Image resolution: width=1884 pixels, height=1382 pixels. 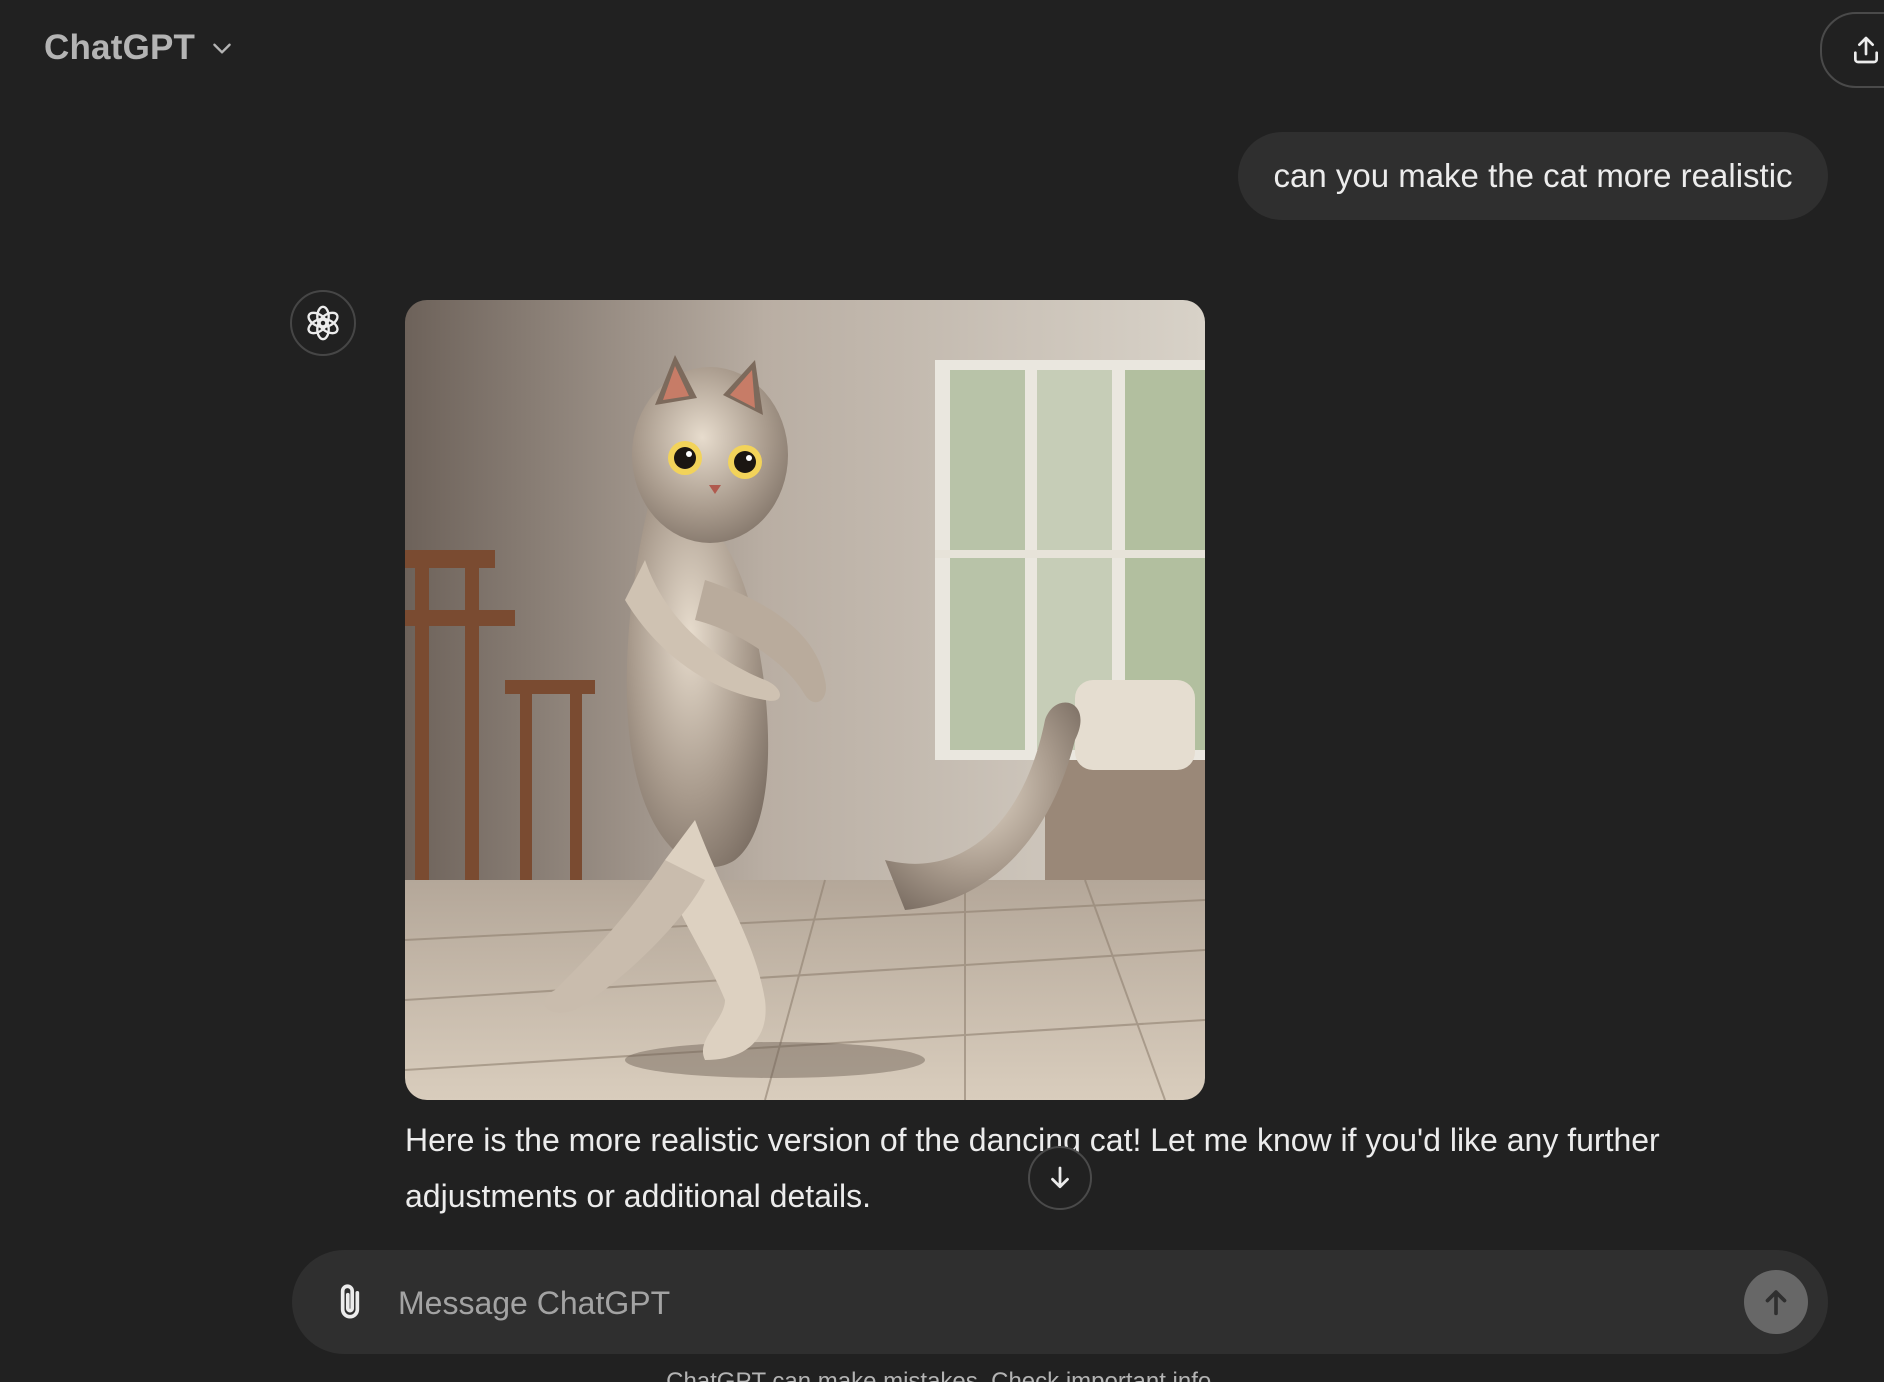 I want to click on paperclip-icon, so click(x=350, y=1302).